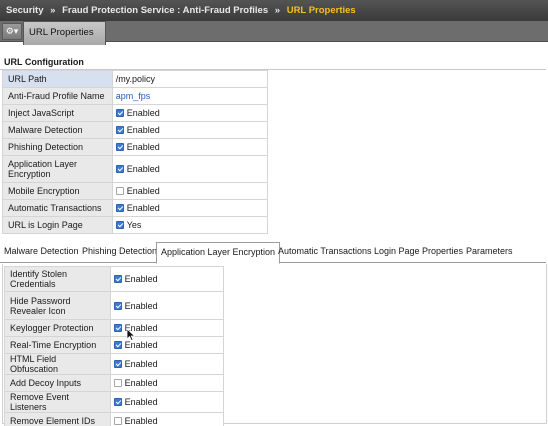 This screenshot has height=426, width=548. I want to click on row-label: HTML Field Obfuscation, so click(57, 364).